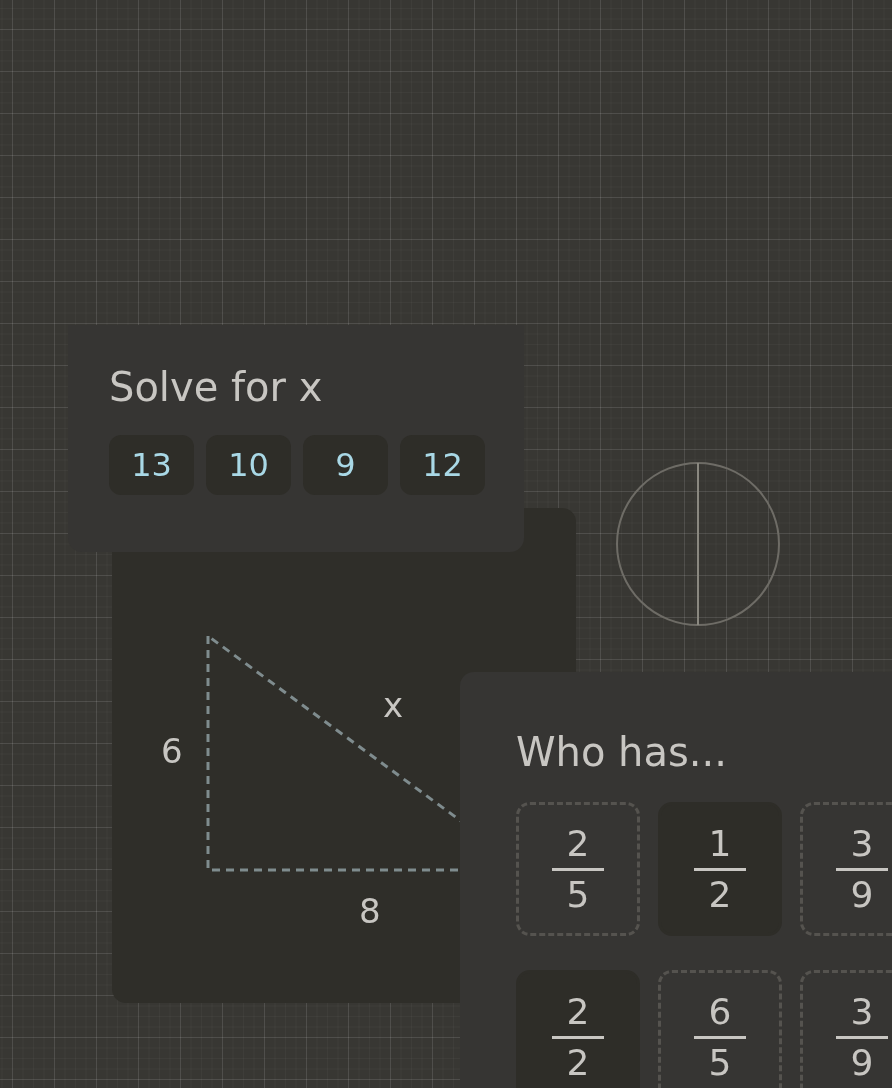  I want to click on answer-option: 10, so click(248, 465).